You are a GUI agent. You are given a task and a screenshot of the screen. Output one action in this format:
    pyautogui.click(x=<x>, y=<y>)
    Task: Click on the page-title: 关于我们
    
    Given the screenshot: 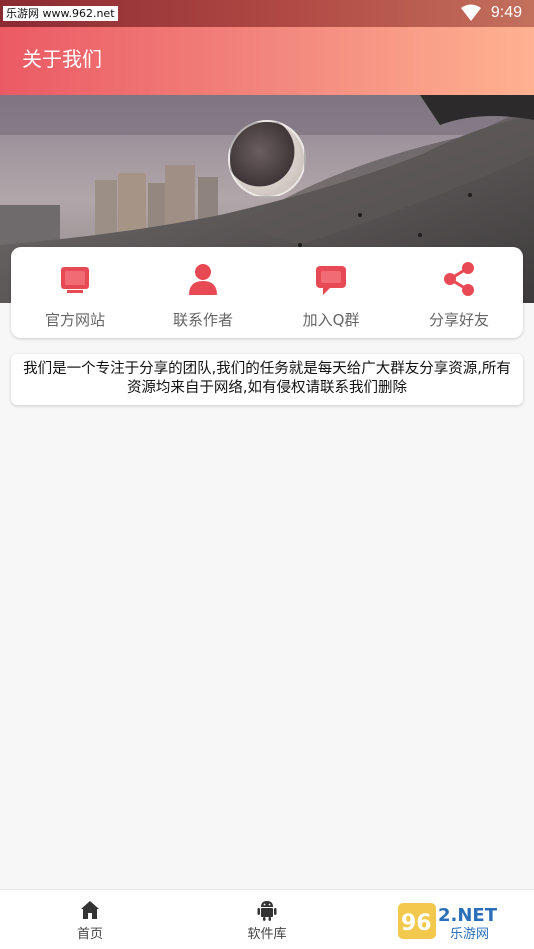 What is the action you would take?
    pyautogui.click(x=62, y=59)
    